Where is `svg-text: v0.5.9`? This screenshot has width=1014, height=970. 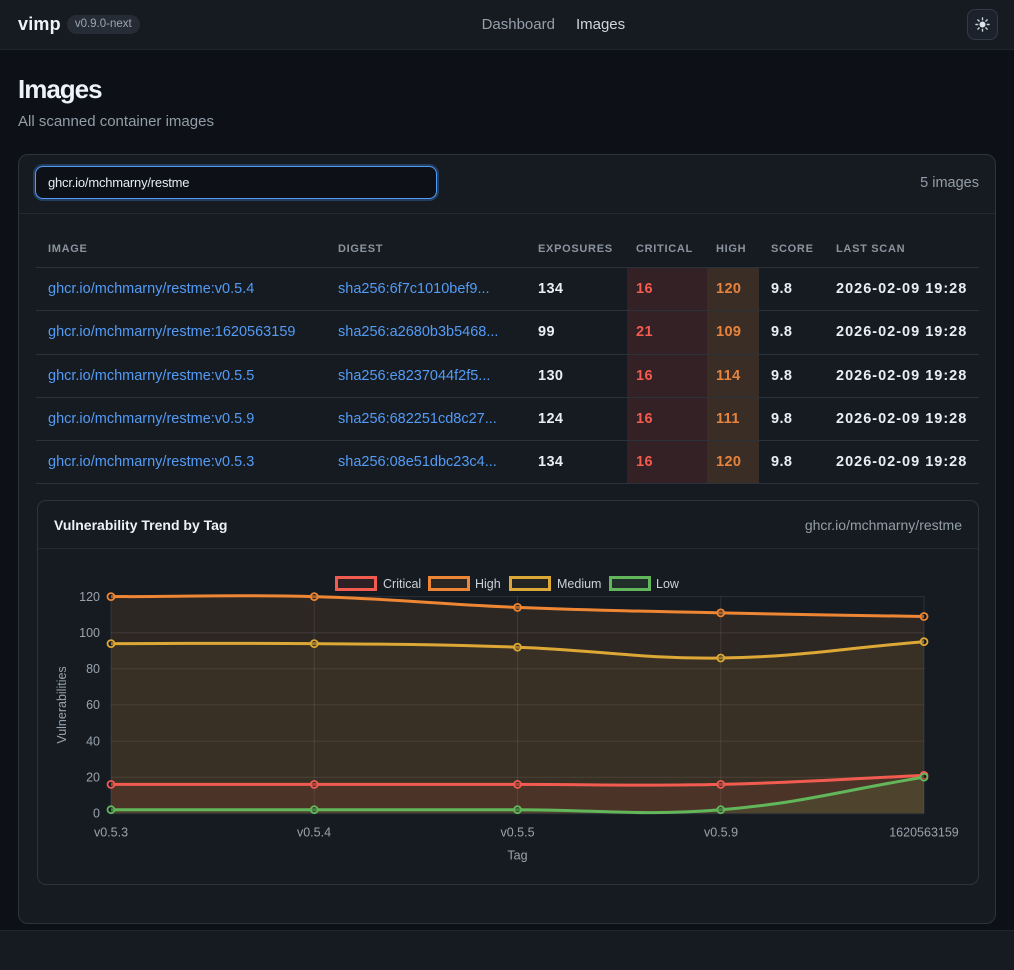 svg-text: v0.5.9 is located at coordinates (721, 833).